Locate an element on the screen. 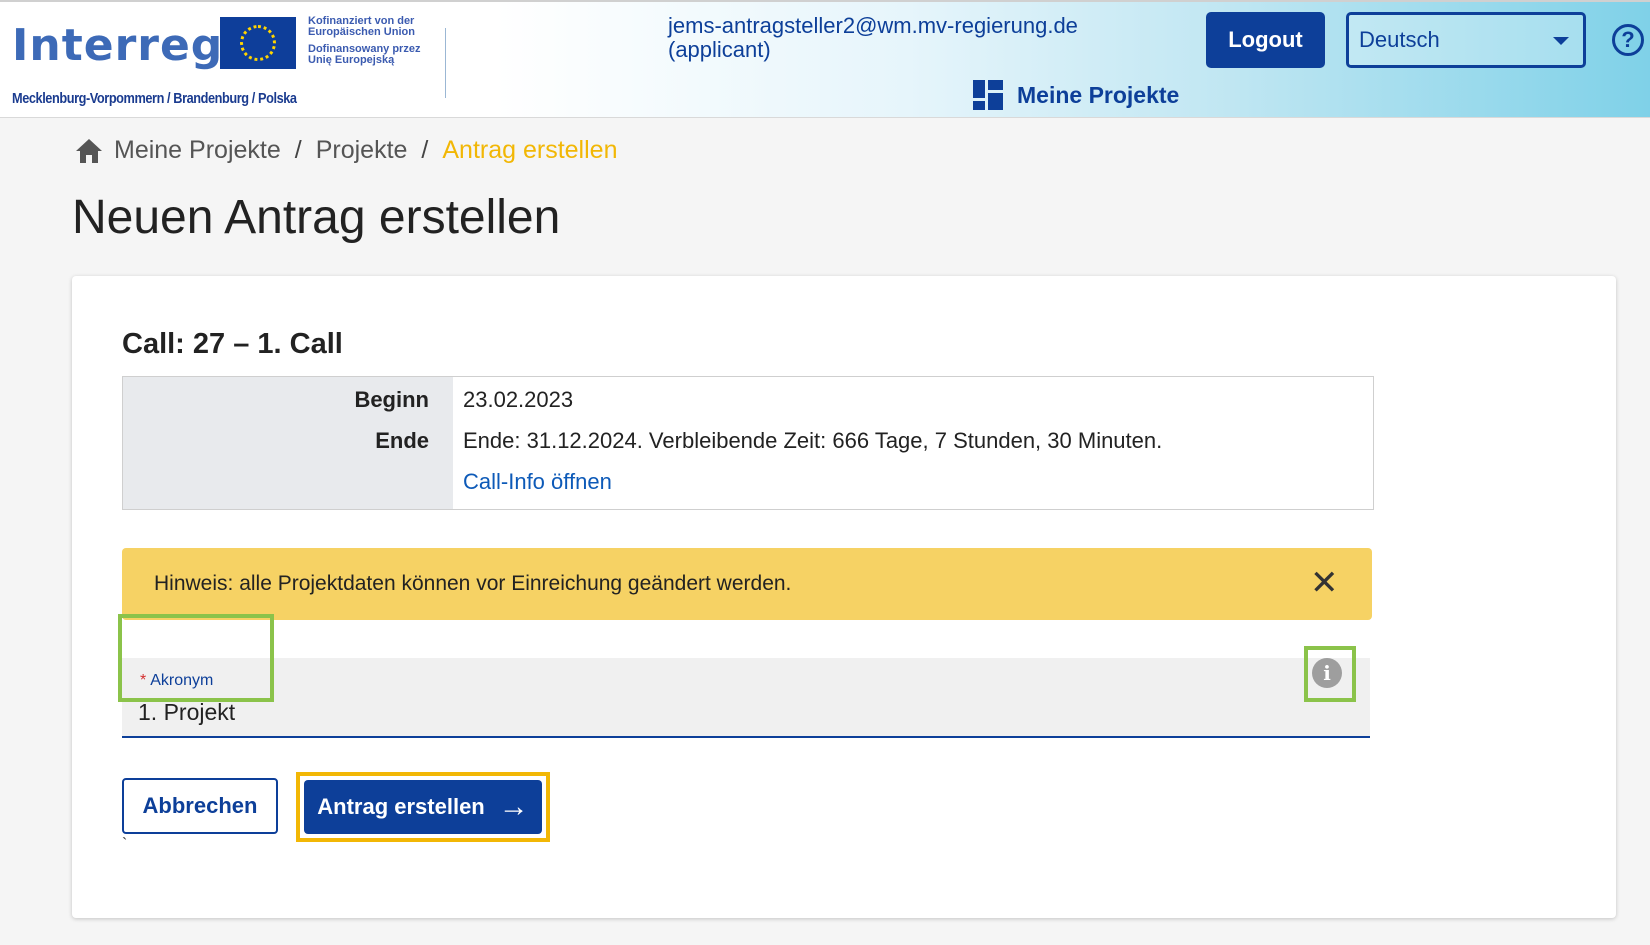 The width and height of the screenshot is (1650, 945). create-application-button: Antrag erstellen → is located at coordinates (423, 807).